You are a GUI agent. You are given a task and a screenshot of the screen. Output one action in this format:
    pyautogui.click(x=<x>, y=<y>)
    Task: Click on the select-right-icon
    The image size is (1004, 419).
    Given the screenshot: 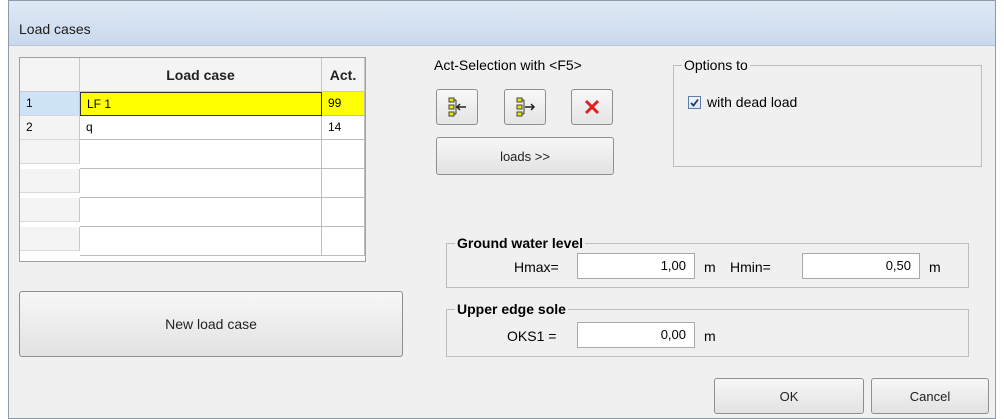 What is the action you would take?
    pyautogui.click(x=526, y=107)
    